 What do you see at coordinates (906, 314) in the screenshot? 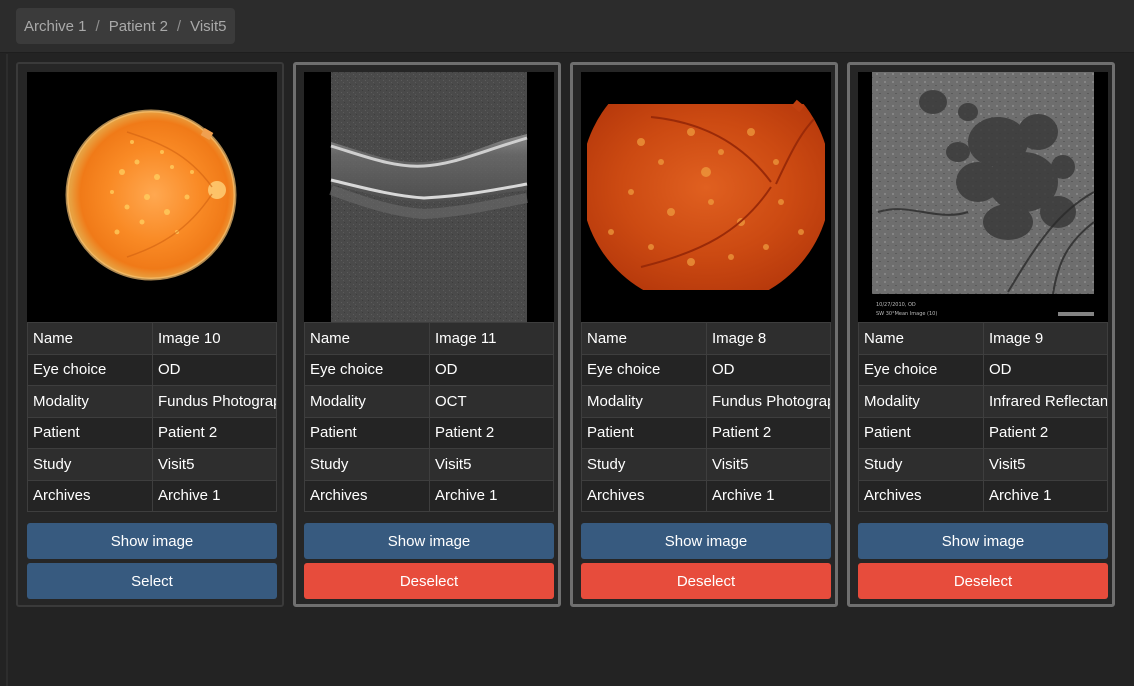
I see `image-subcaption: SW 30°Mean Image (10)` at bounding box center [906, 314].